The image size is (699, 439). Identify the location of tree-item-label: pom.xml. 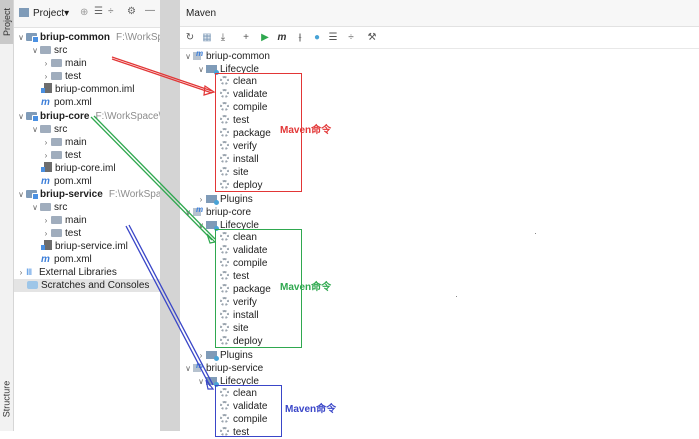
(73, 259).